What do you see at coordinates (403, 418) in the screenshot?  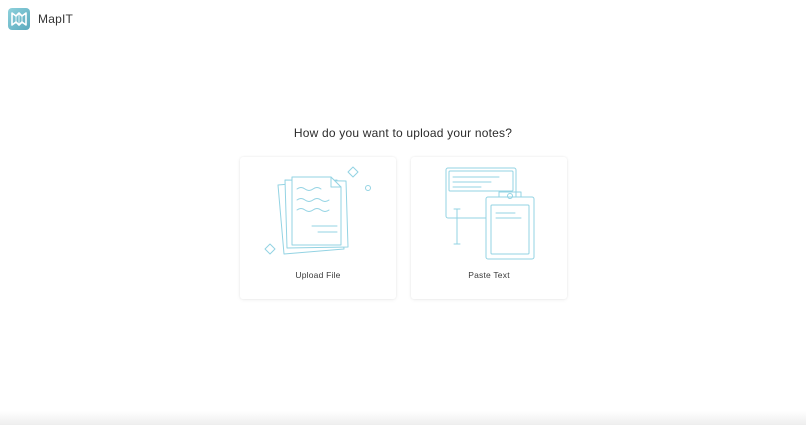 I see `bottom-fade` at bounding box center [403, 418].